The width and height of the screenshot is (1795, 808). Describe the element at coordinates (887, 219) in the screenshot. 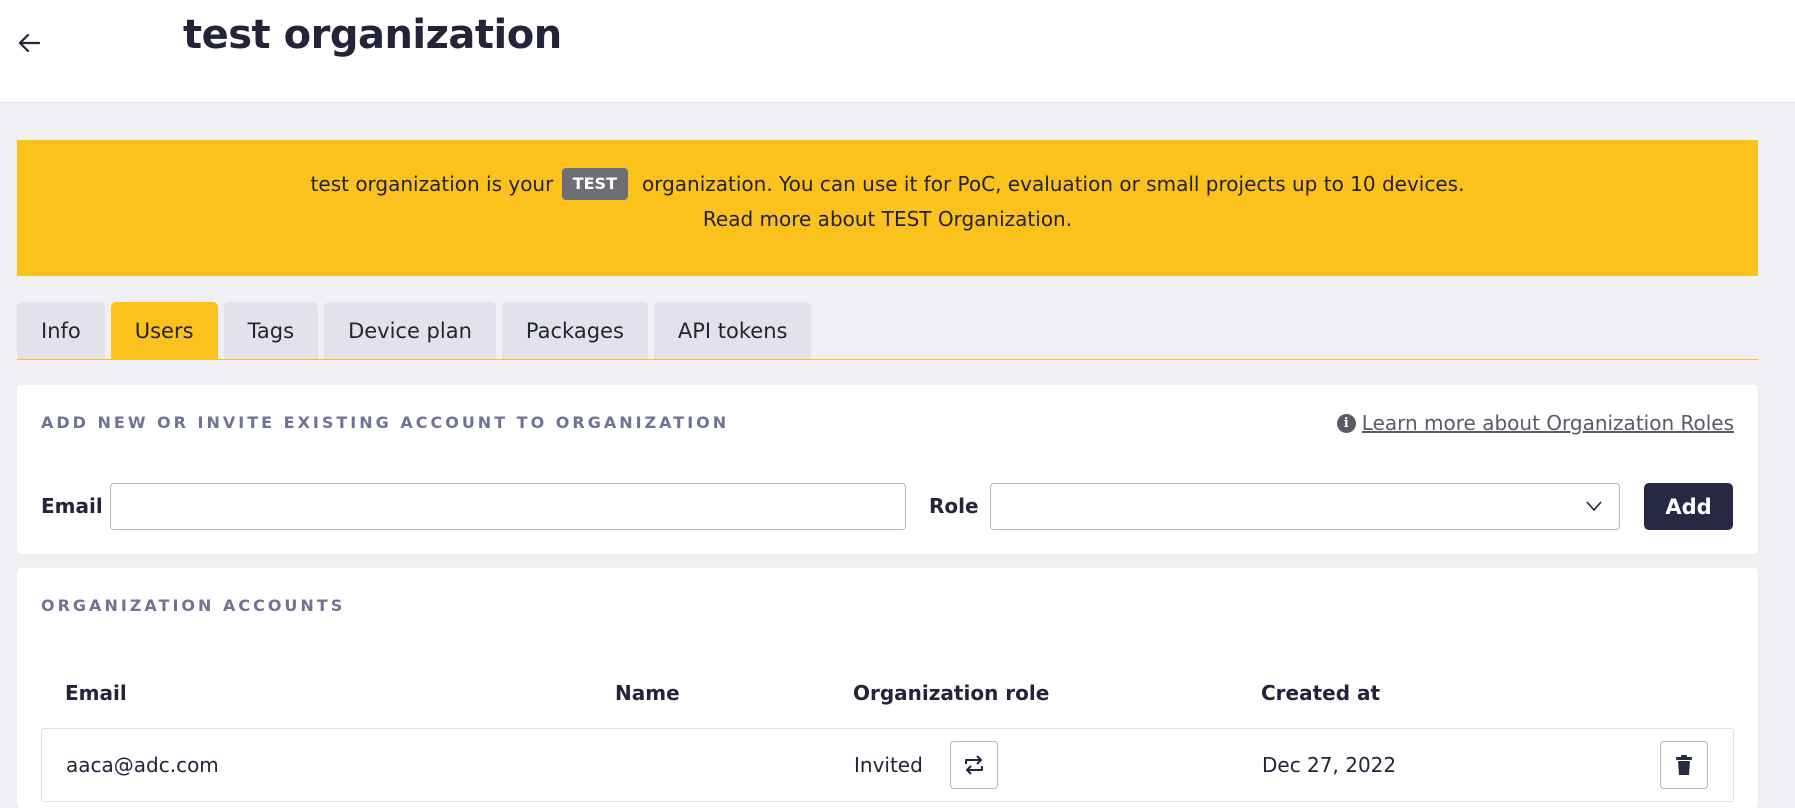

I see `banner-read-more-link: Read more about TEST Organization.` at that location.